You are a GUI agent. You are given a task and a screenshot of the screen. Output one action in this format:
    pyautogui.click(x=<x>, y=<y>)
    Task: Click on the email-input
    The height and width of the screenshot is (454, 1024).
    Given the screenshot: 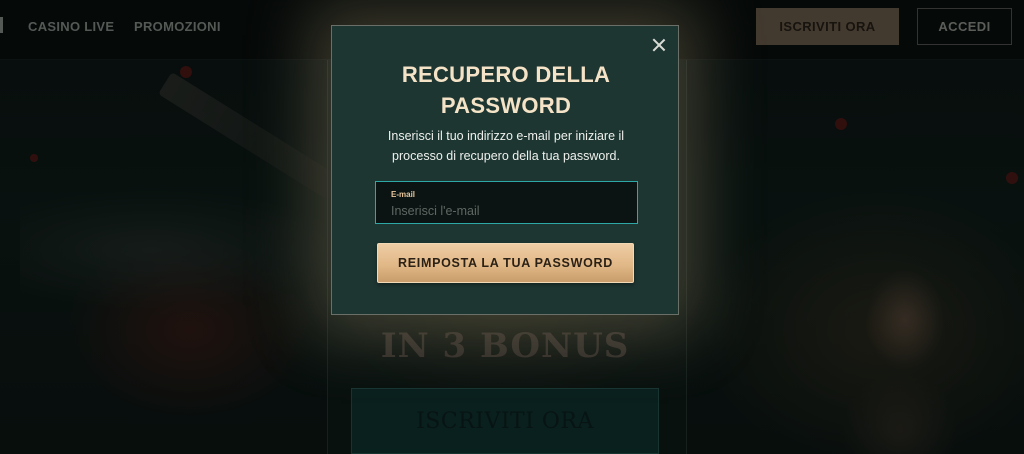 What is the action you would take?
    pyautogui.click(x=508, y=210)
    